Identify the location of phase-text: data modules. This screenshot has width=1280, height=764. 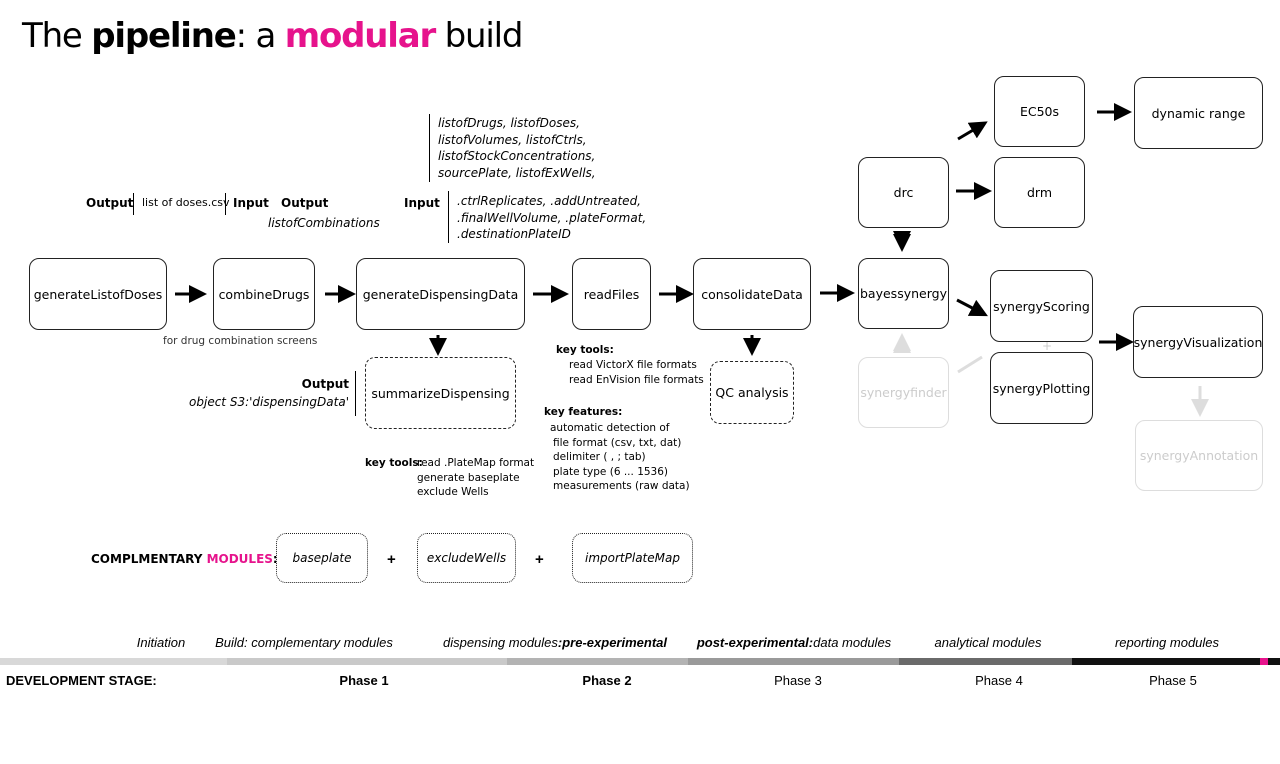
(852, 642).